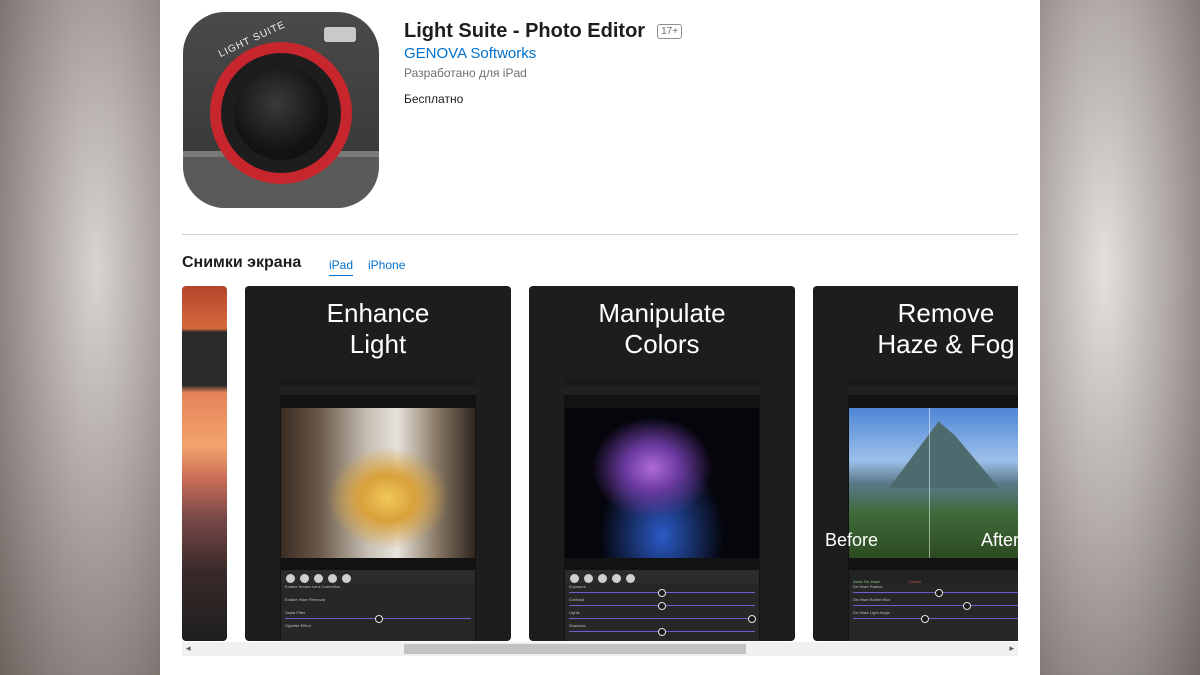  Describe the element at coordinates (295, 612) in the screenshot. I see `panel-row-label: Sepia Filter` at that location.